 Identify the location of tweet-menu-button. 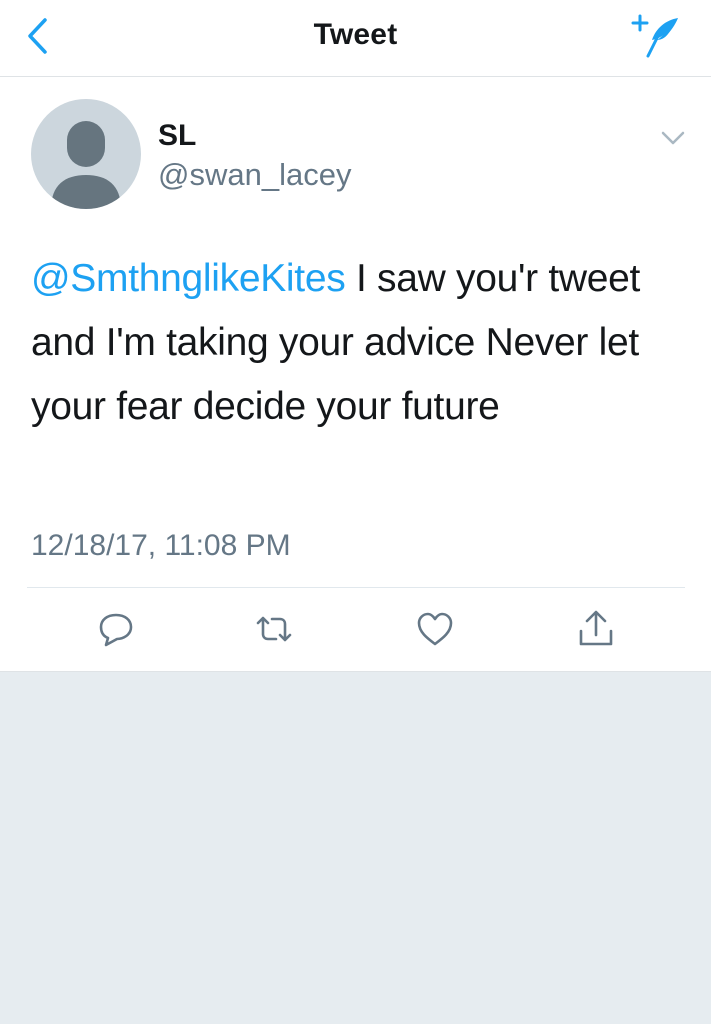
(673, 139).